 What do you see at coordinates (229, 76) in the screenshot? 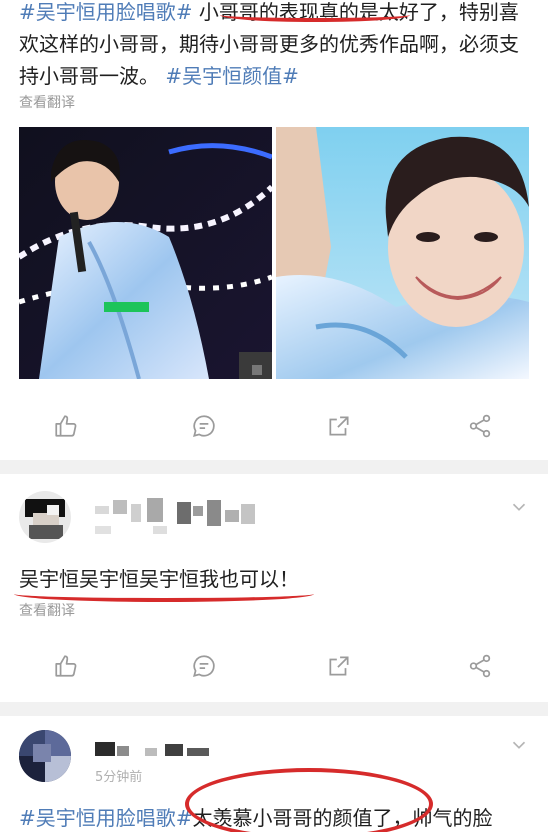
I see `hashtag-link: #吴宇恒颜值#` at bounding box center [229, 76].